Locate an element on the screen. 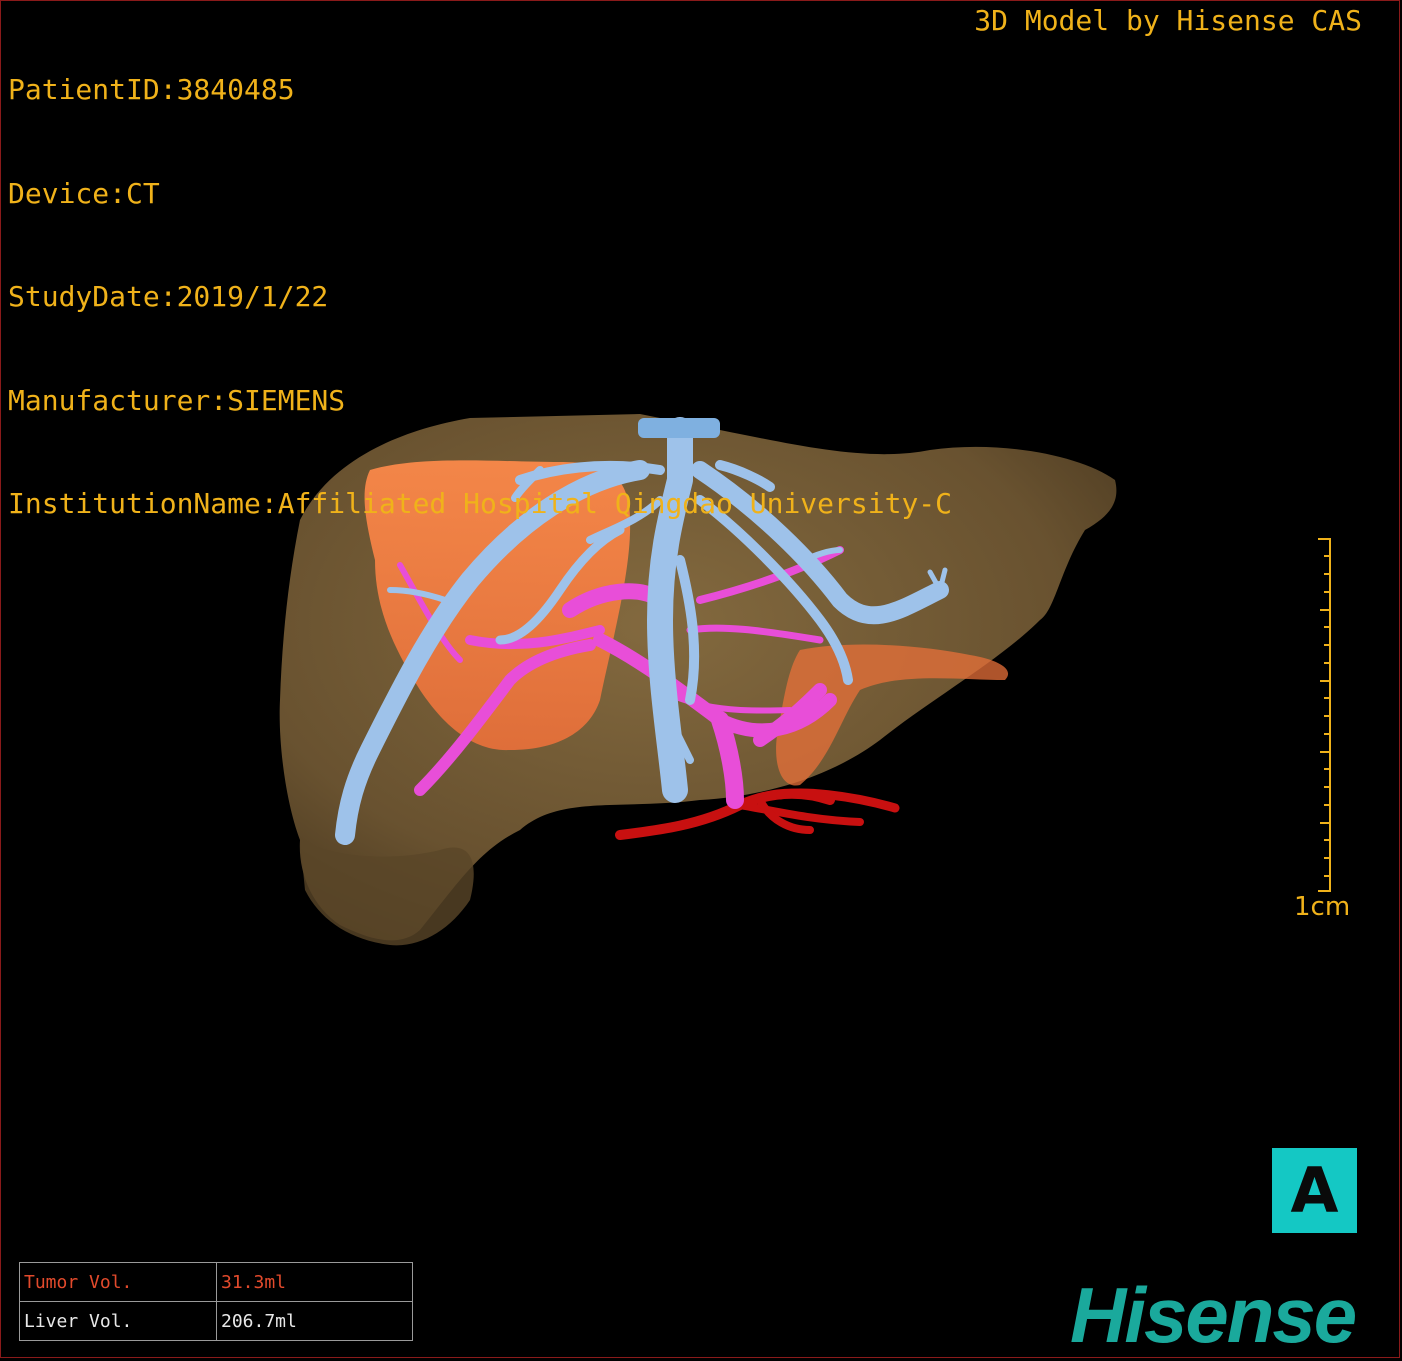 This screenshot has height=1361, width=1402. table-row: Tumor Vol. 31.3ml is located at coordinates (216, 1282).